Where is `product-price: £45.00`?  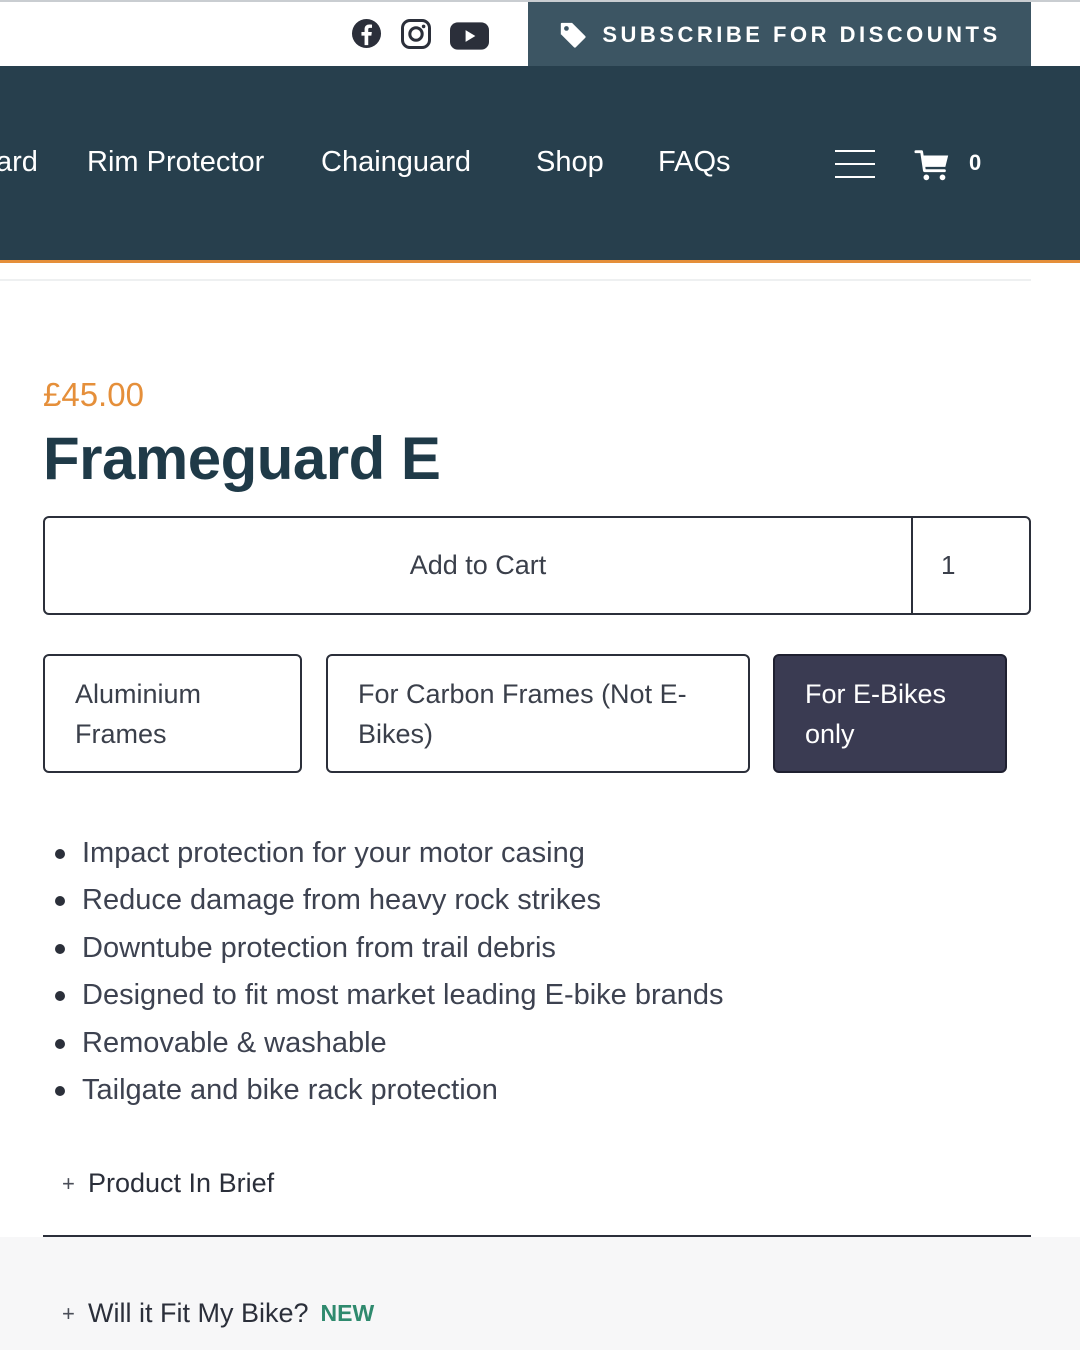
product-price: £45.00 is located at coordinates (93, 394).